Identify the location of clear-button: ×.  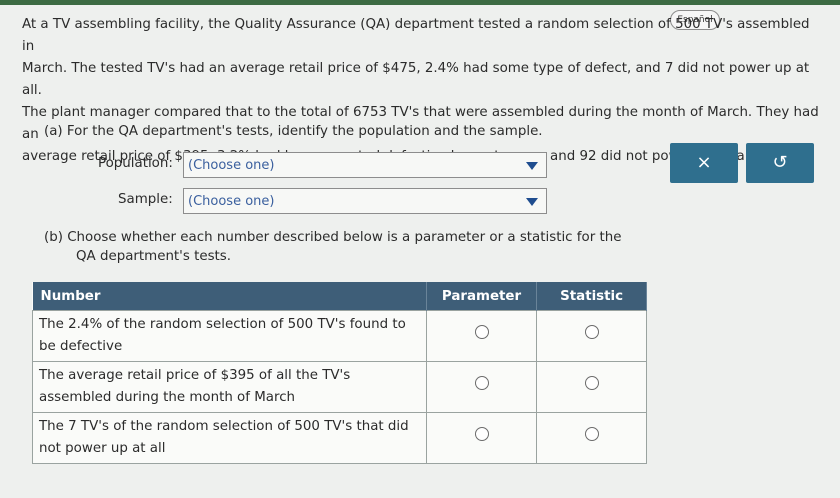
(704, 163).